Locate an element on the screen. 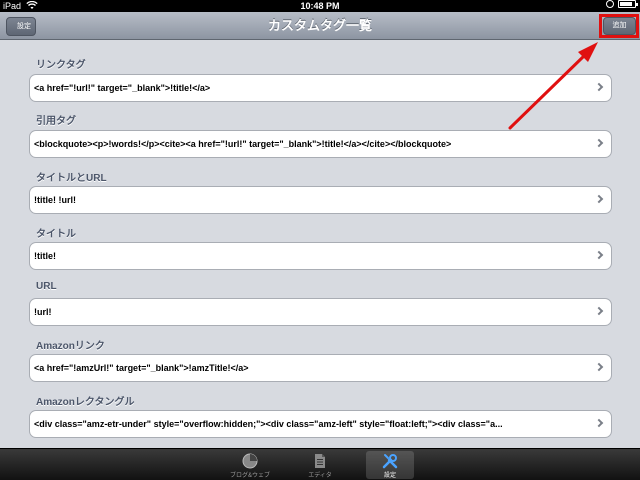  rotation-lock-icon is located at coordinates (610, 4).